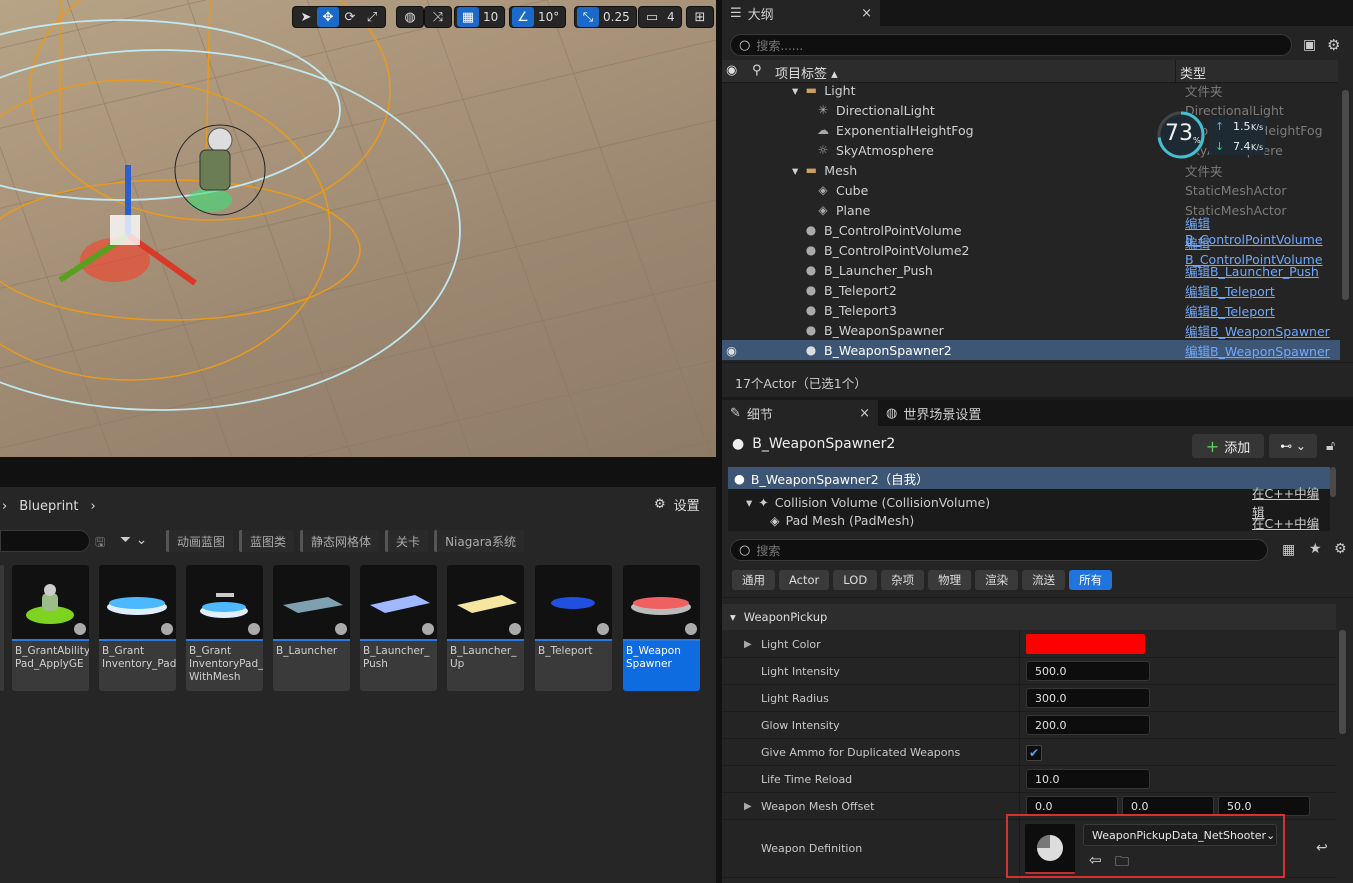 The image size is (1353, 883). What do you see at coordinates (999, 550) in the screenshot?
I see `details-search-input: ○ 搜索` at bounding box center [999, 550].